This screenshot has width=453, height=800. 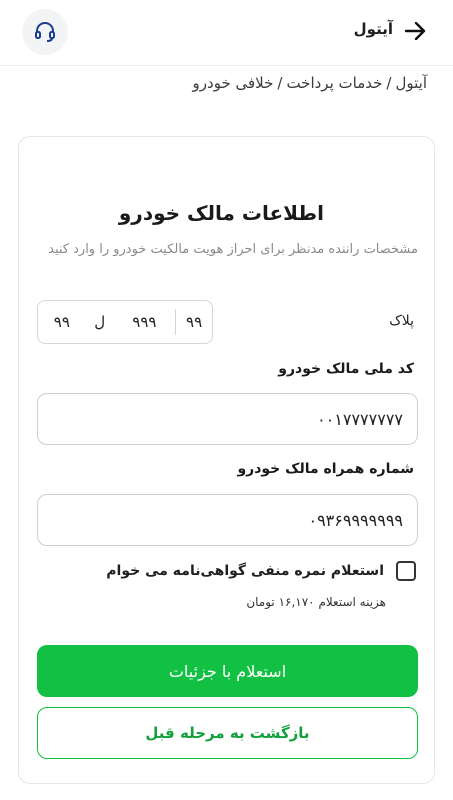 I want to click on mobile-label: شماره همراه مالک خودرو, so click(x=325, y=469).